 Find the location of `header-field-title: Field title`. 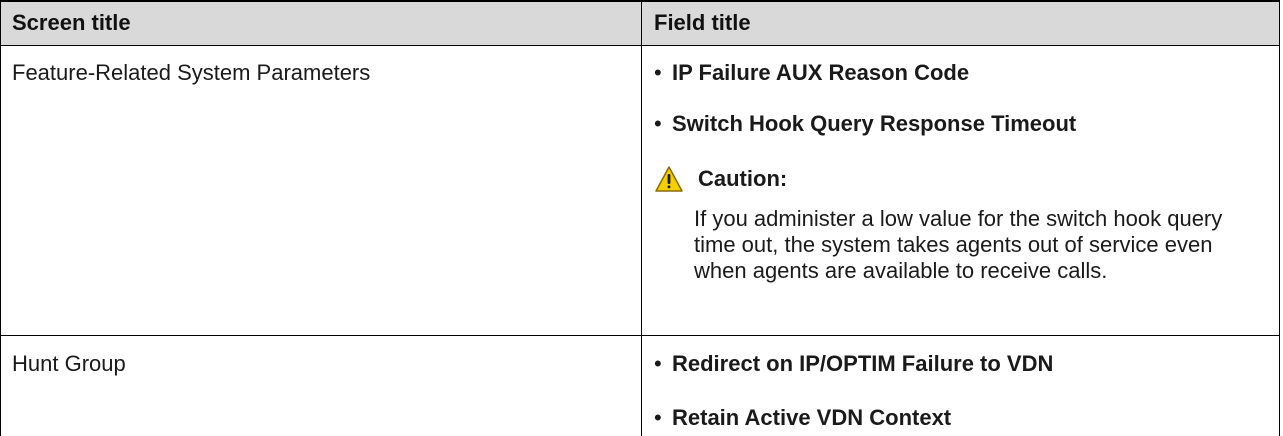

header-field-title: Field title is located at coordinates (702, 22).